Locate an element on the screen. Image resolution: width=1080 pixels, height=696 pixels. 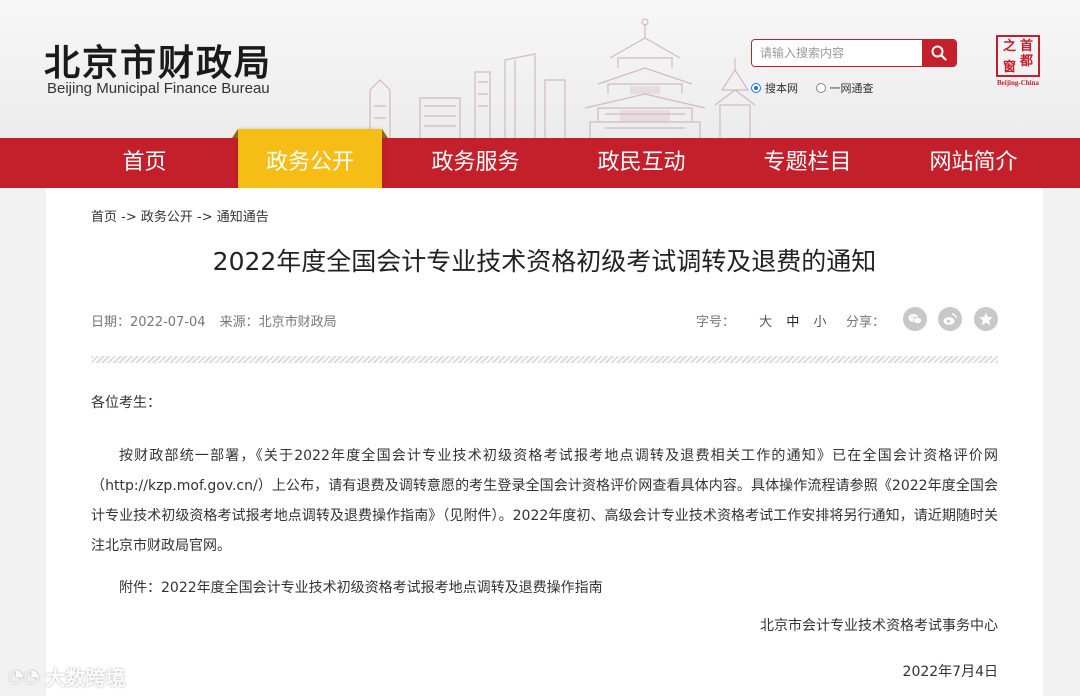
article-meta: 日期：2022-07-04 来源：北京市财政局 is located at coordinates (214, 322).